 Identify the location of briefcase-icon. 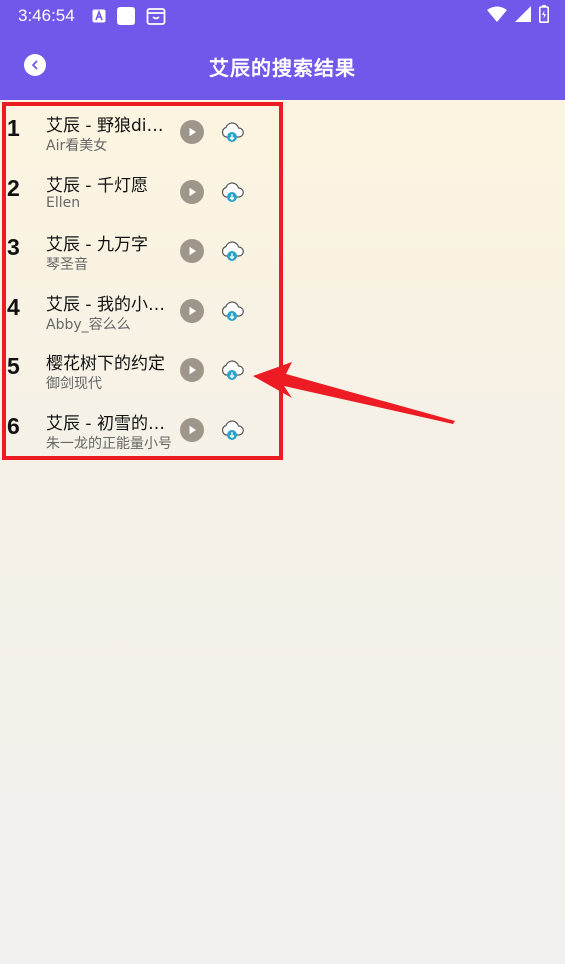
(156, 16).